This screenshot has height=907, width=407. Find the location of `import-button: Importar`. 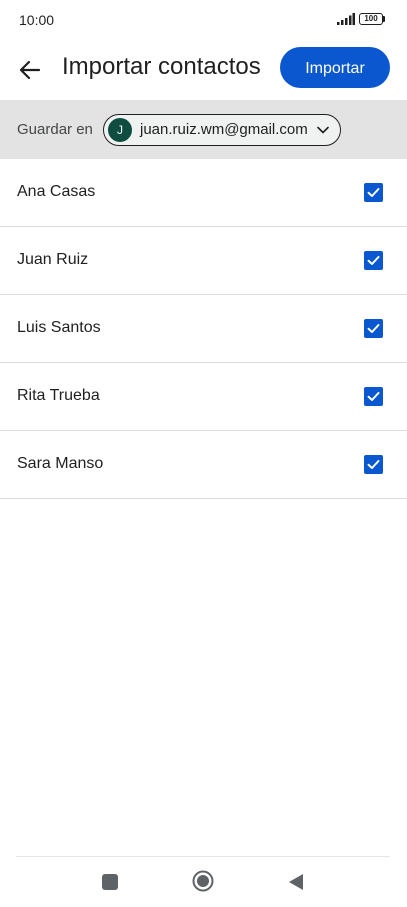

import-button: Importar is located at coordinates (335, 67).